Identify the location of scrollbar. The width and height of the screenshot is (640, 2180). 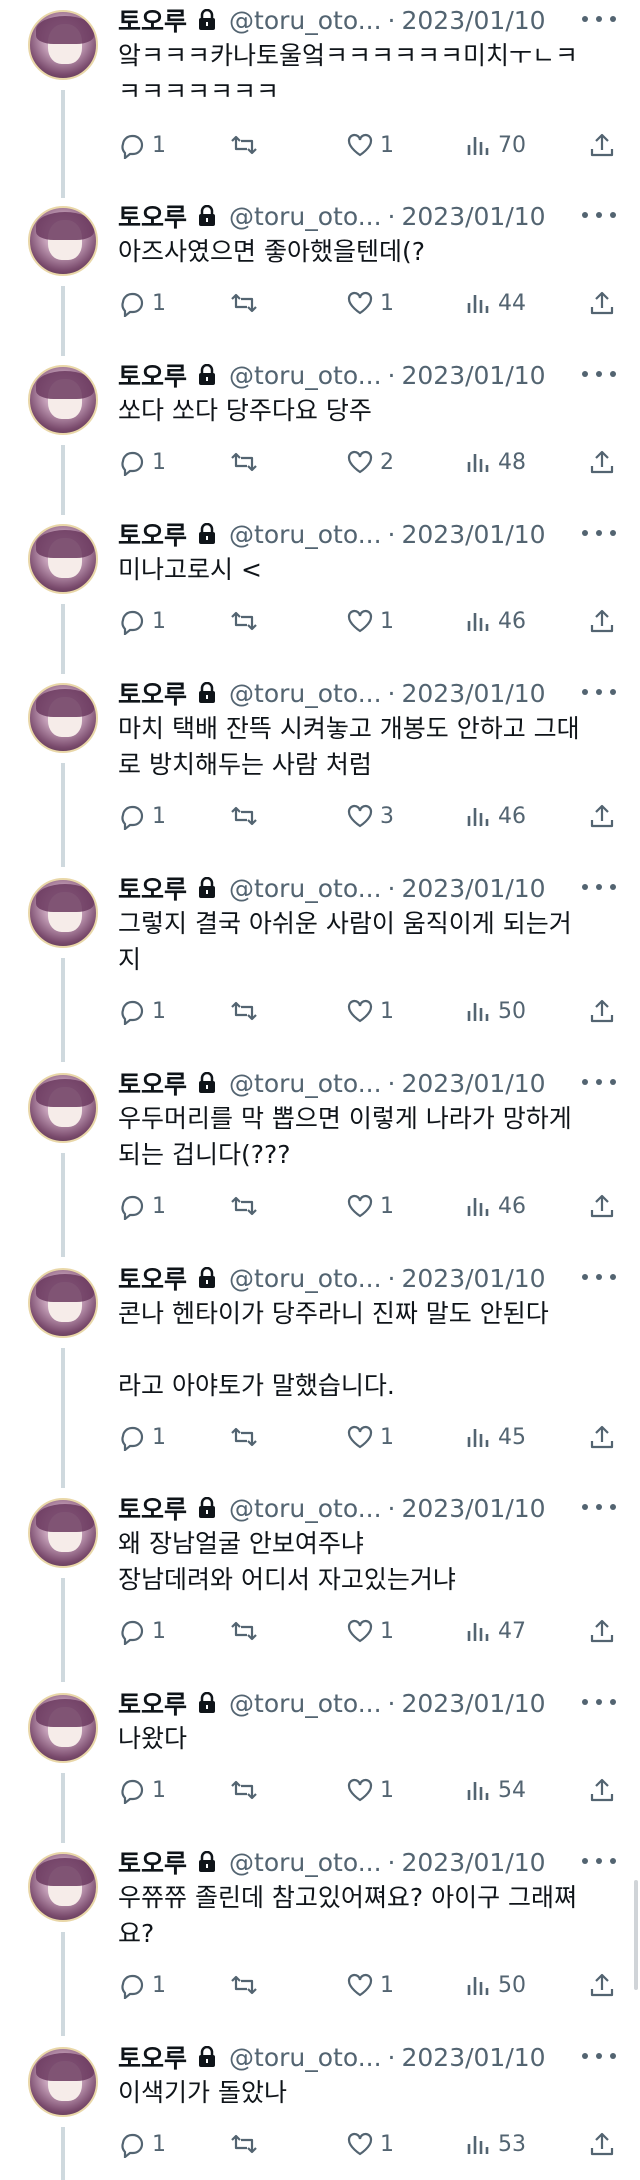
(636, 1935).